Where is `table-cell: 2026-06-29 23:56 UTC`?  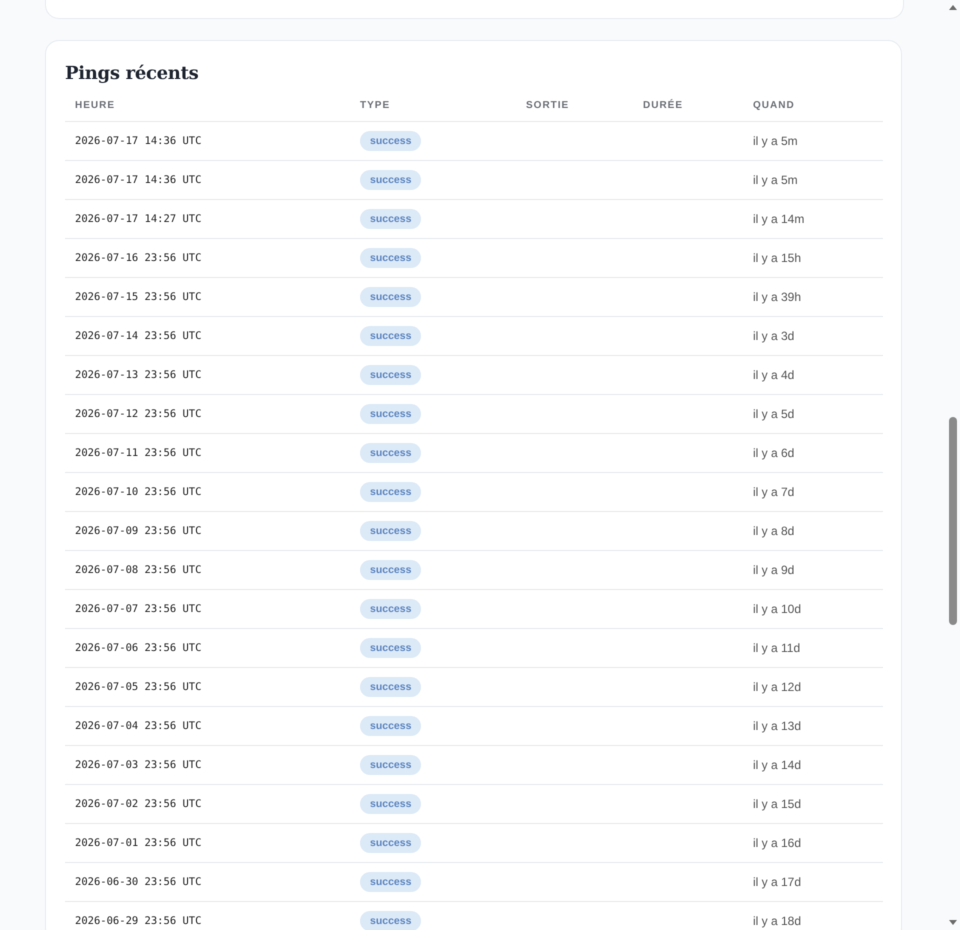 table-cell: 2026-06-29 23:56 UTC is located at coordinates (207, 916).